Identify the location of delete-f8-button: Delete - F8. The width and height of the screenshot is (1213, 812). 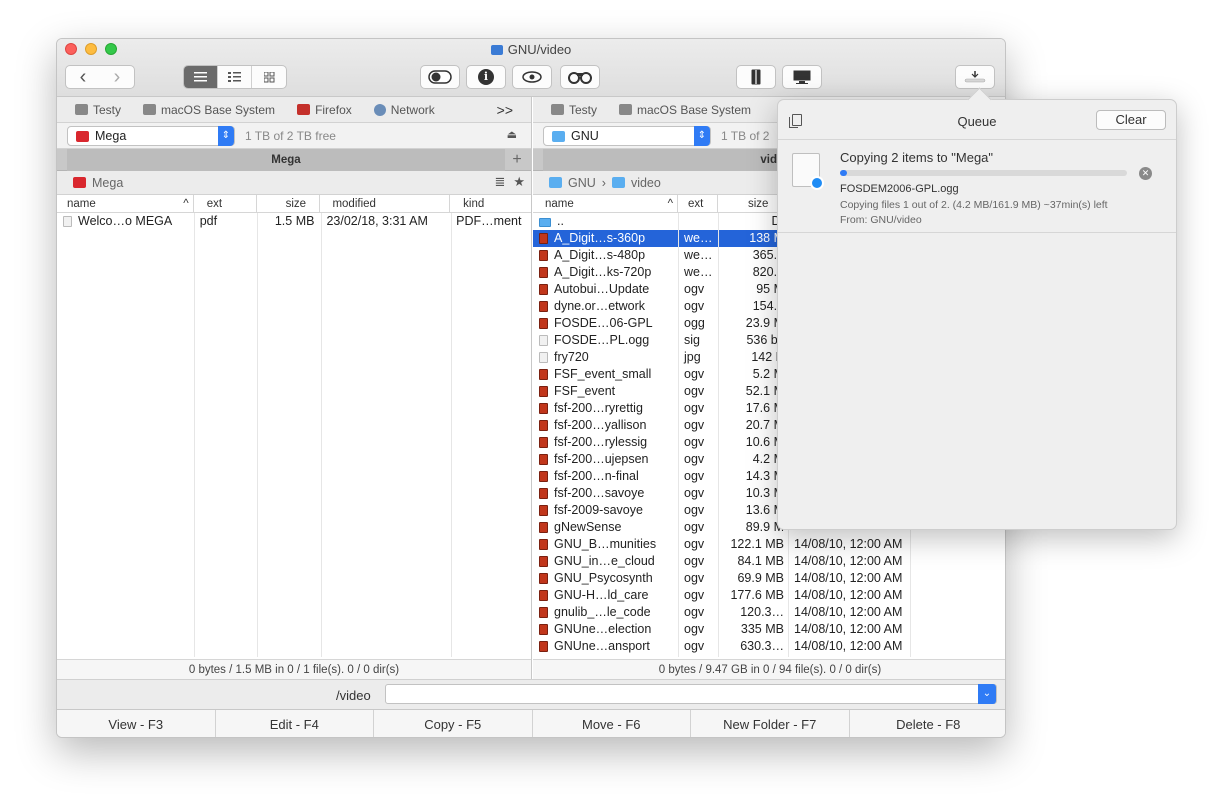
(928, 723).